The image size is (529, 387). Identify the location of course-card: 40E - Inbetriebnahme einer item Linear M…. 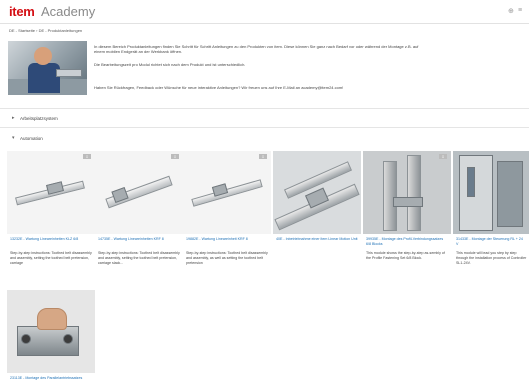
(317, 213).